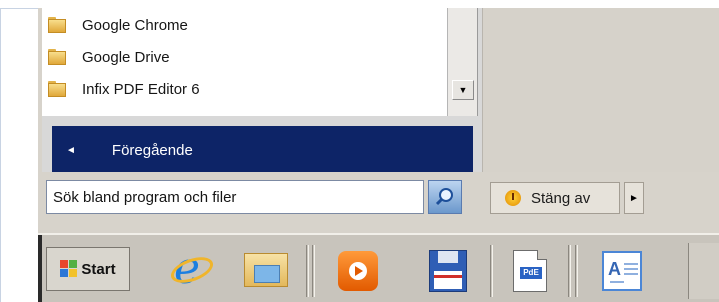 The height and width of the screenshot is (302, 719). I want to click on start-button: Start, so click(88, 269).